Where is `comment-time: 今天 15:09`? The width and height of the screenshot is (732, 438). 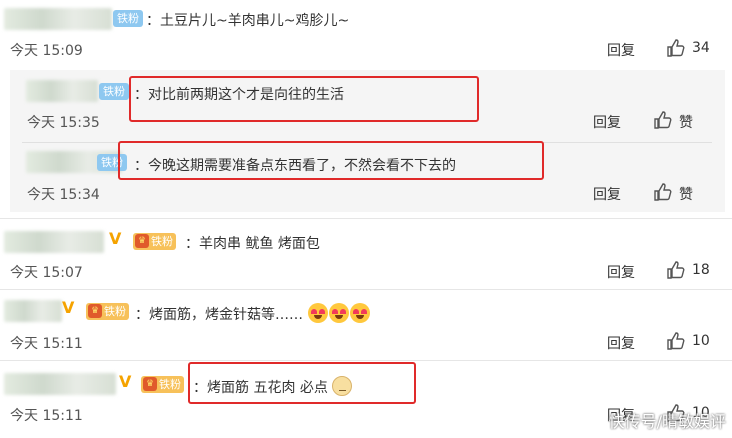 comment-time: 今天 15:09 is located at coordinates (46, 51).